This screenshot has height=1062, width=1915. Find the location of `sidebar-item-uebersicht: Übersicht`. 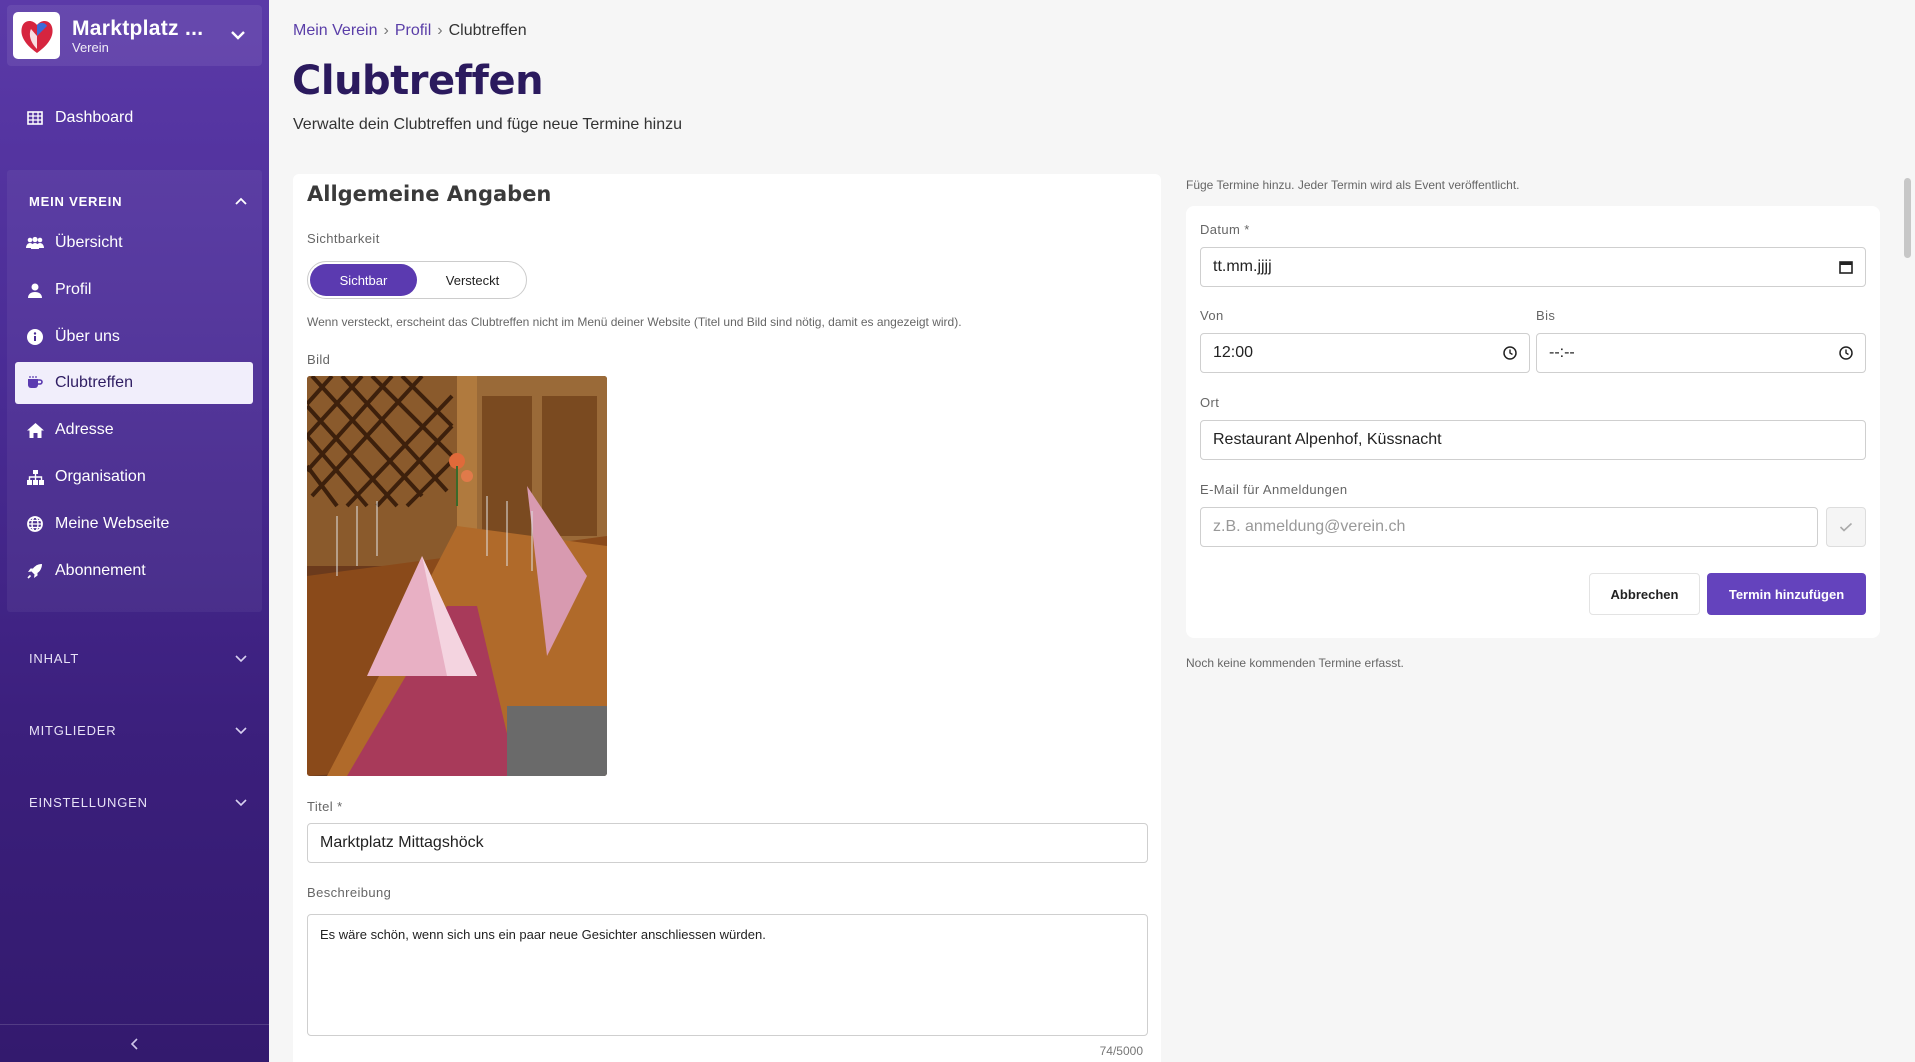

sidebar-item-uebersicht: Übersicht is located at coordinates (134, 243).